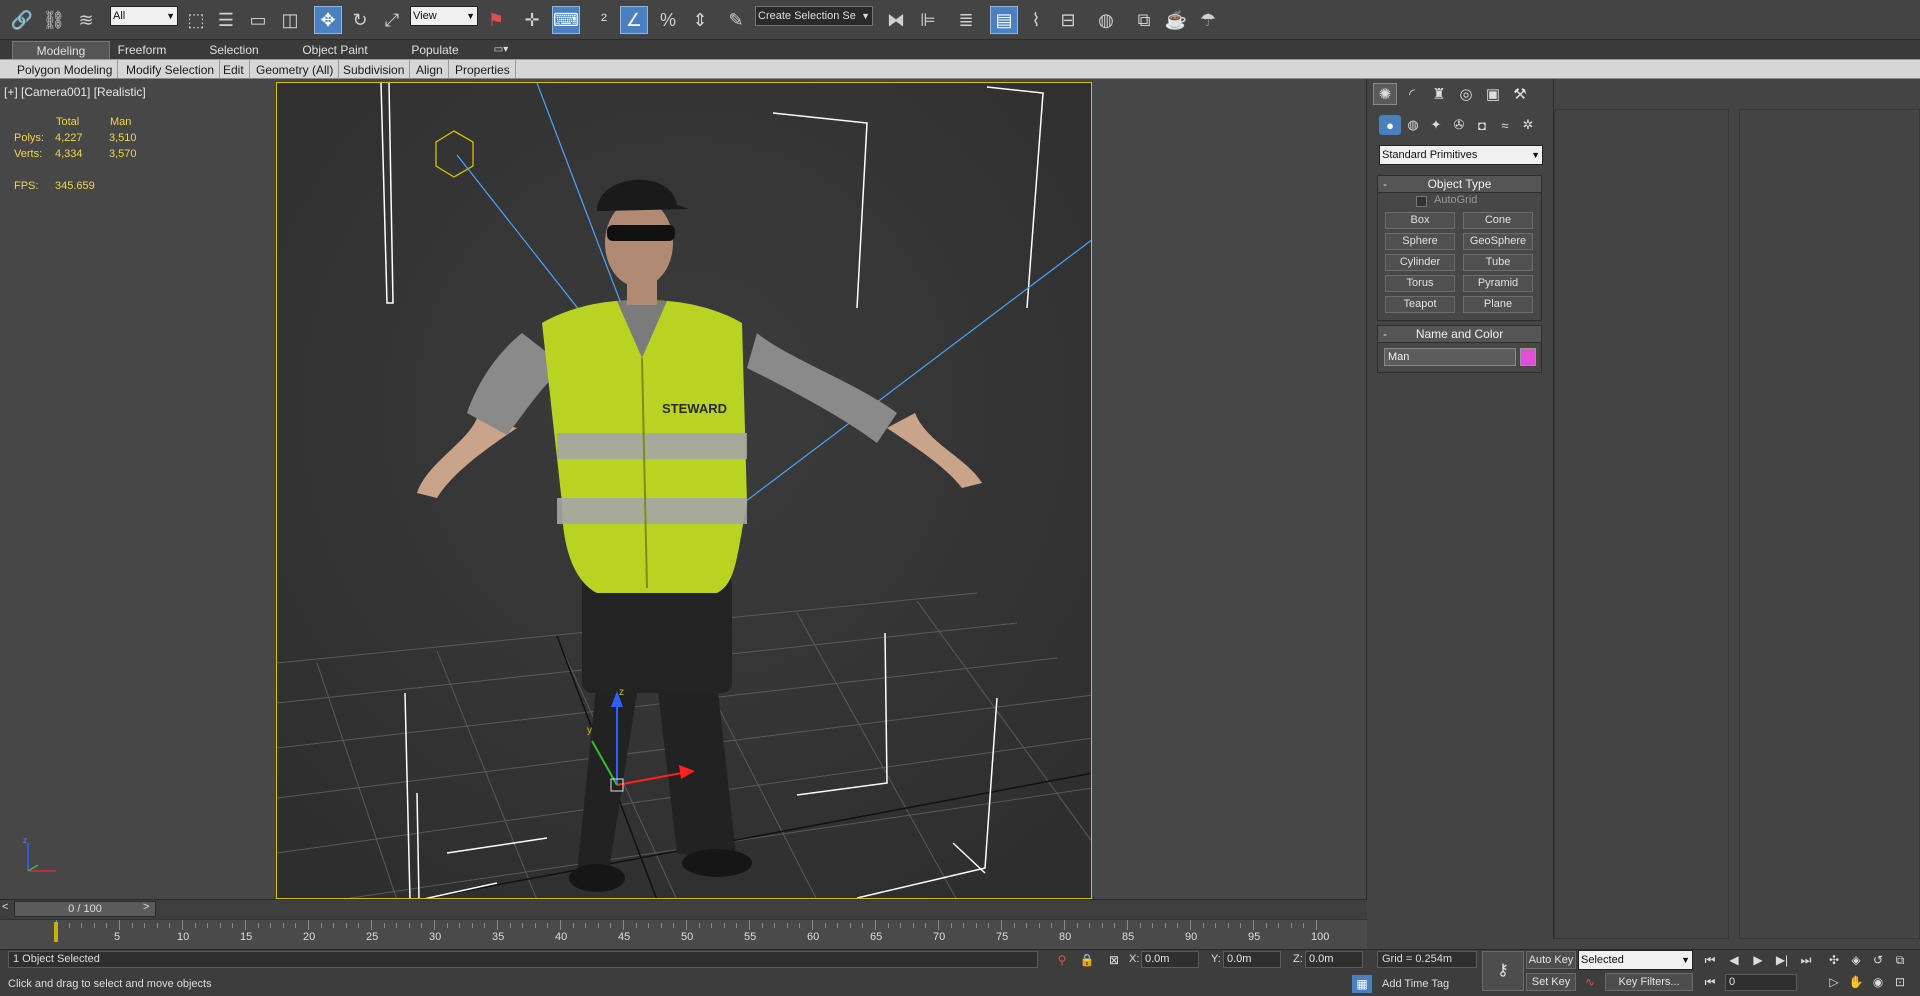  What do you see at coordinates (258, 20) in the screenshot?
I see `rectangular-selection-region-icon: ▭` at bounding box center [258, 20].